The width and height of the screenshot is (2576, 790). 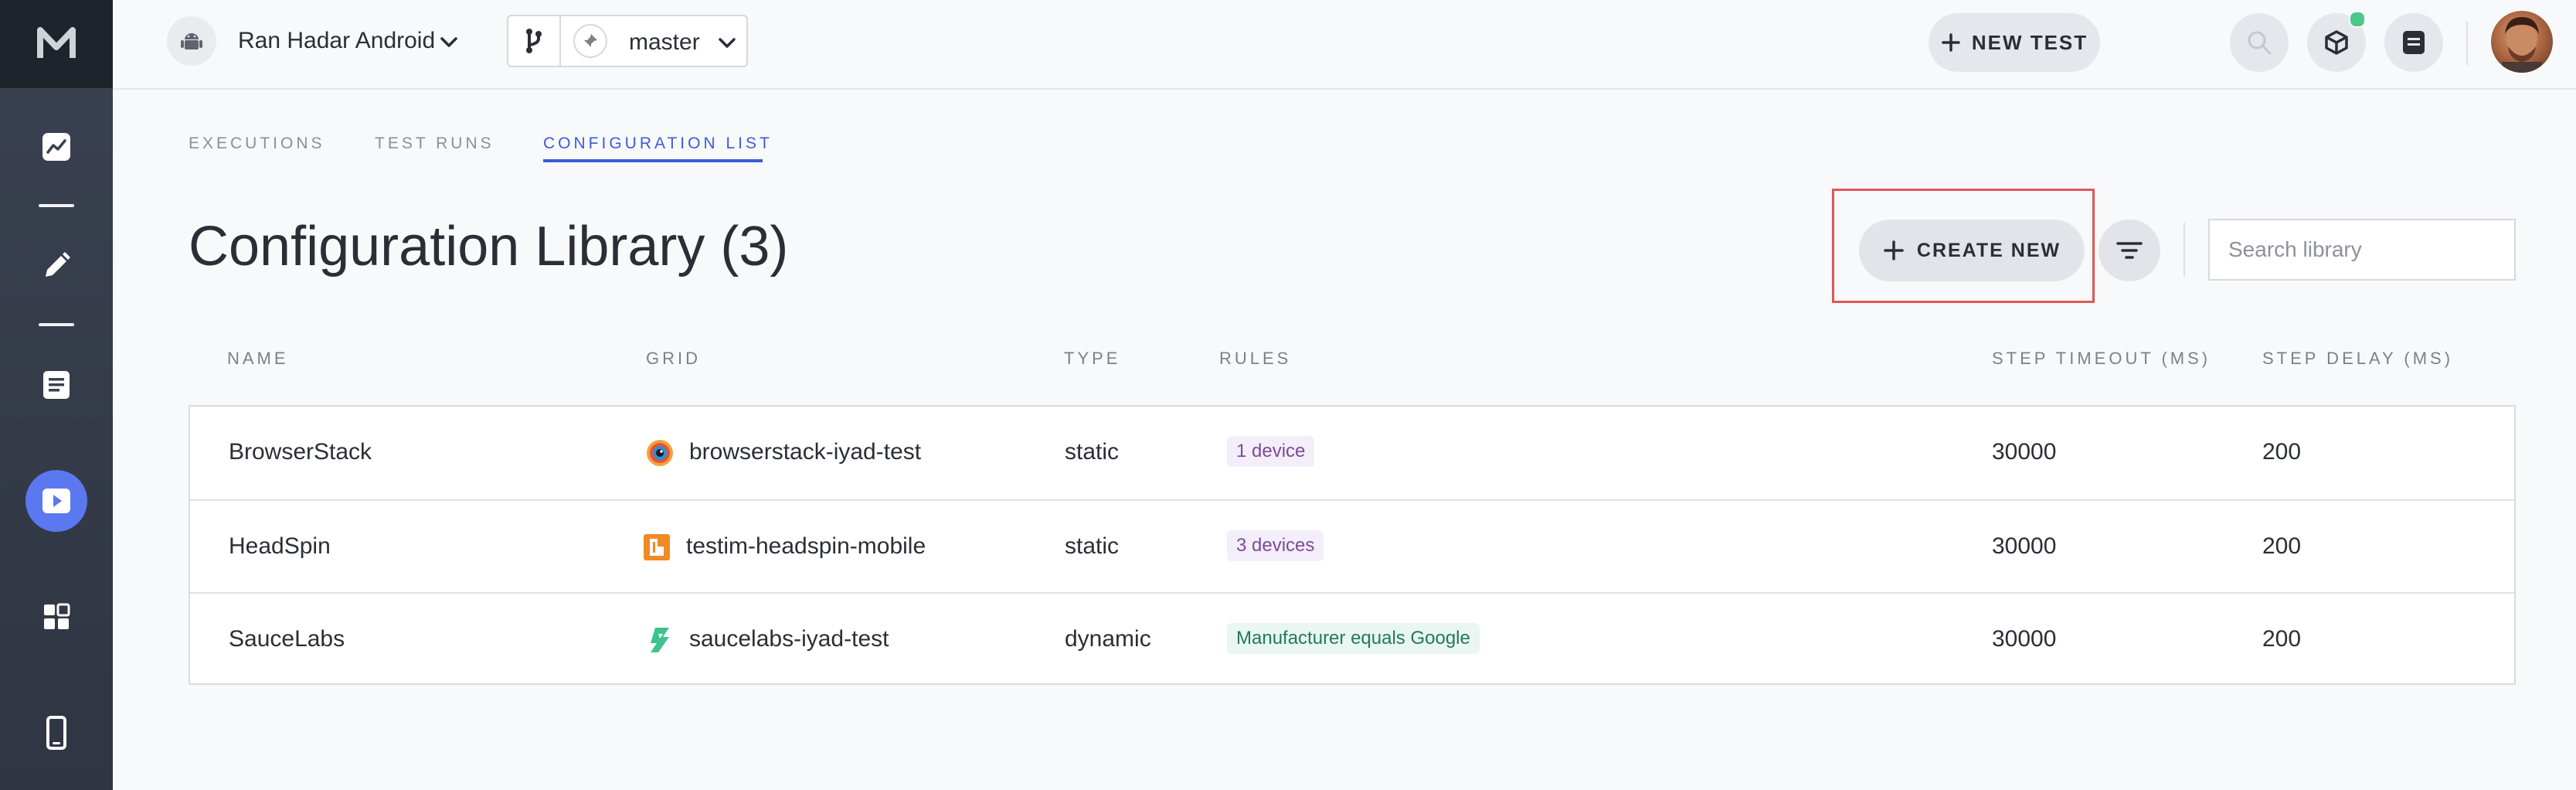 I want to click on sidebar-item-analytics, so click(x=56, y=147).